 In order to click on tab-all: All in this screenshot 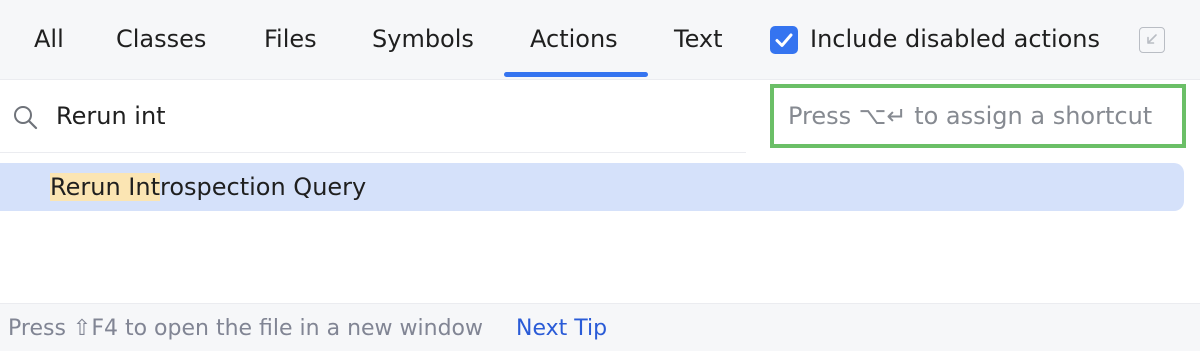, I will do `click(49, 39)`.